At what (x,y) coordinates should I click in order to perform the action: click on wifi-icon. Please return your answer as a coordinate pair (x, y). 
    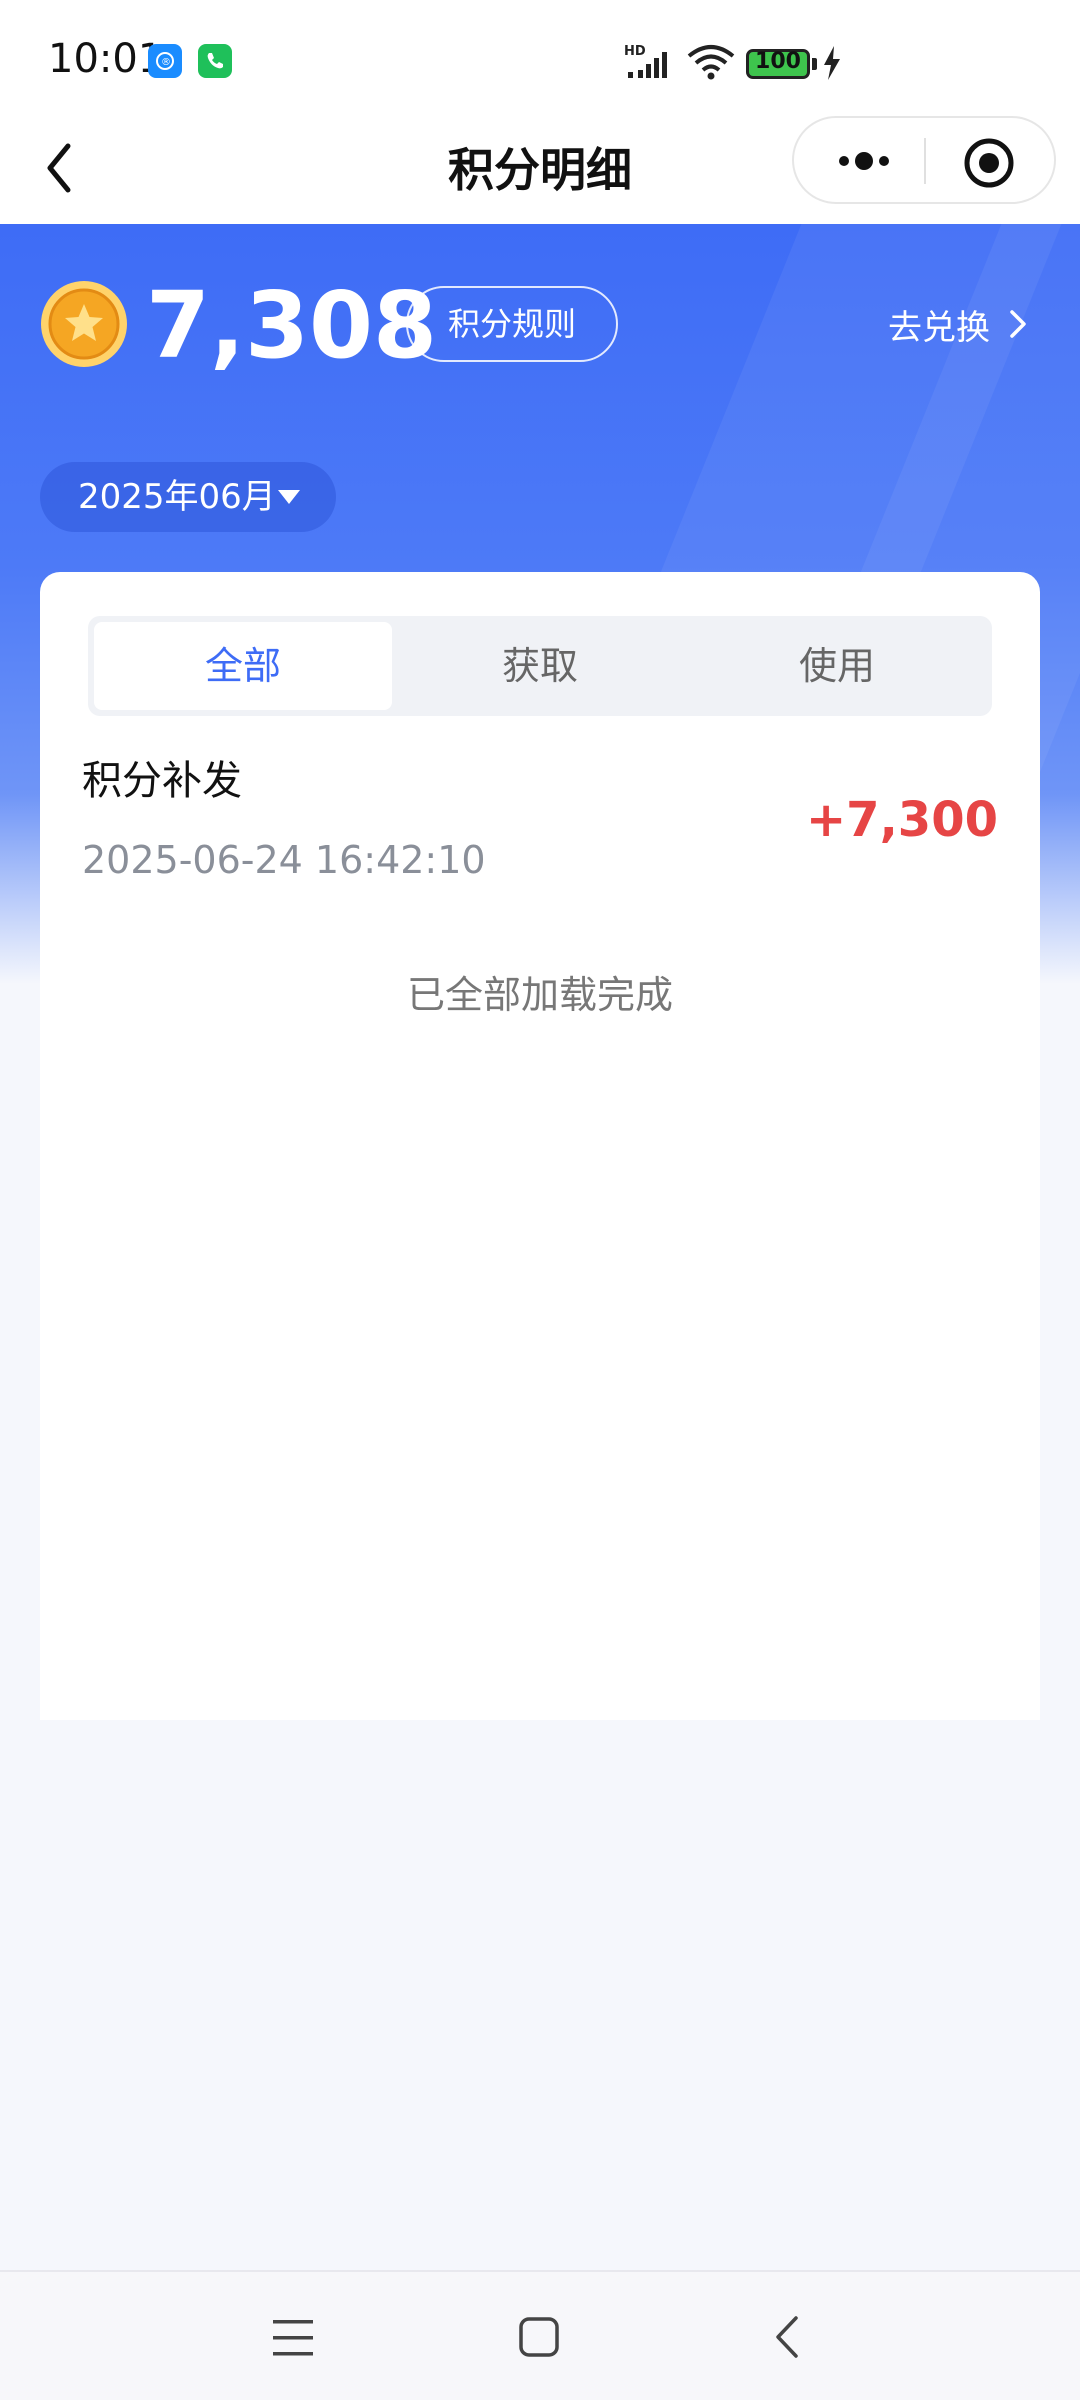
    Looking at the image, I should click on (711, 62).